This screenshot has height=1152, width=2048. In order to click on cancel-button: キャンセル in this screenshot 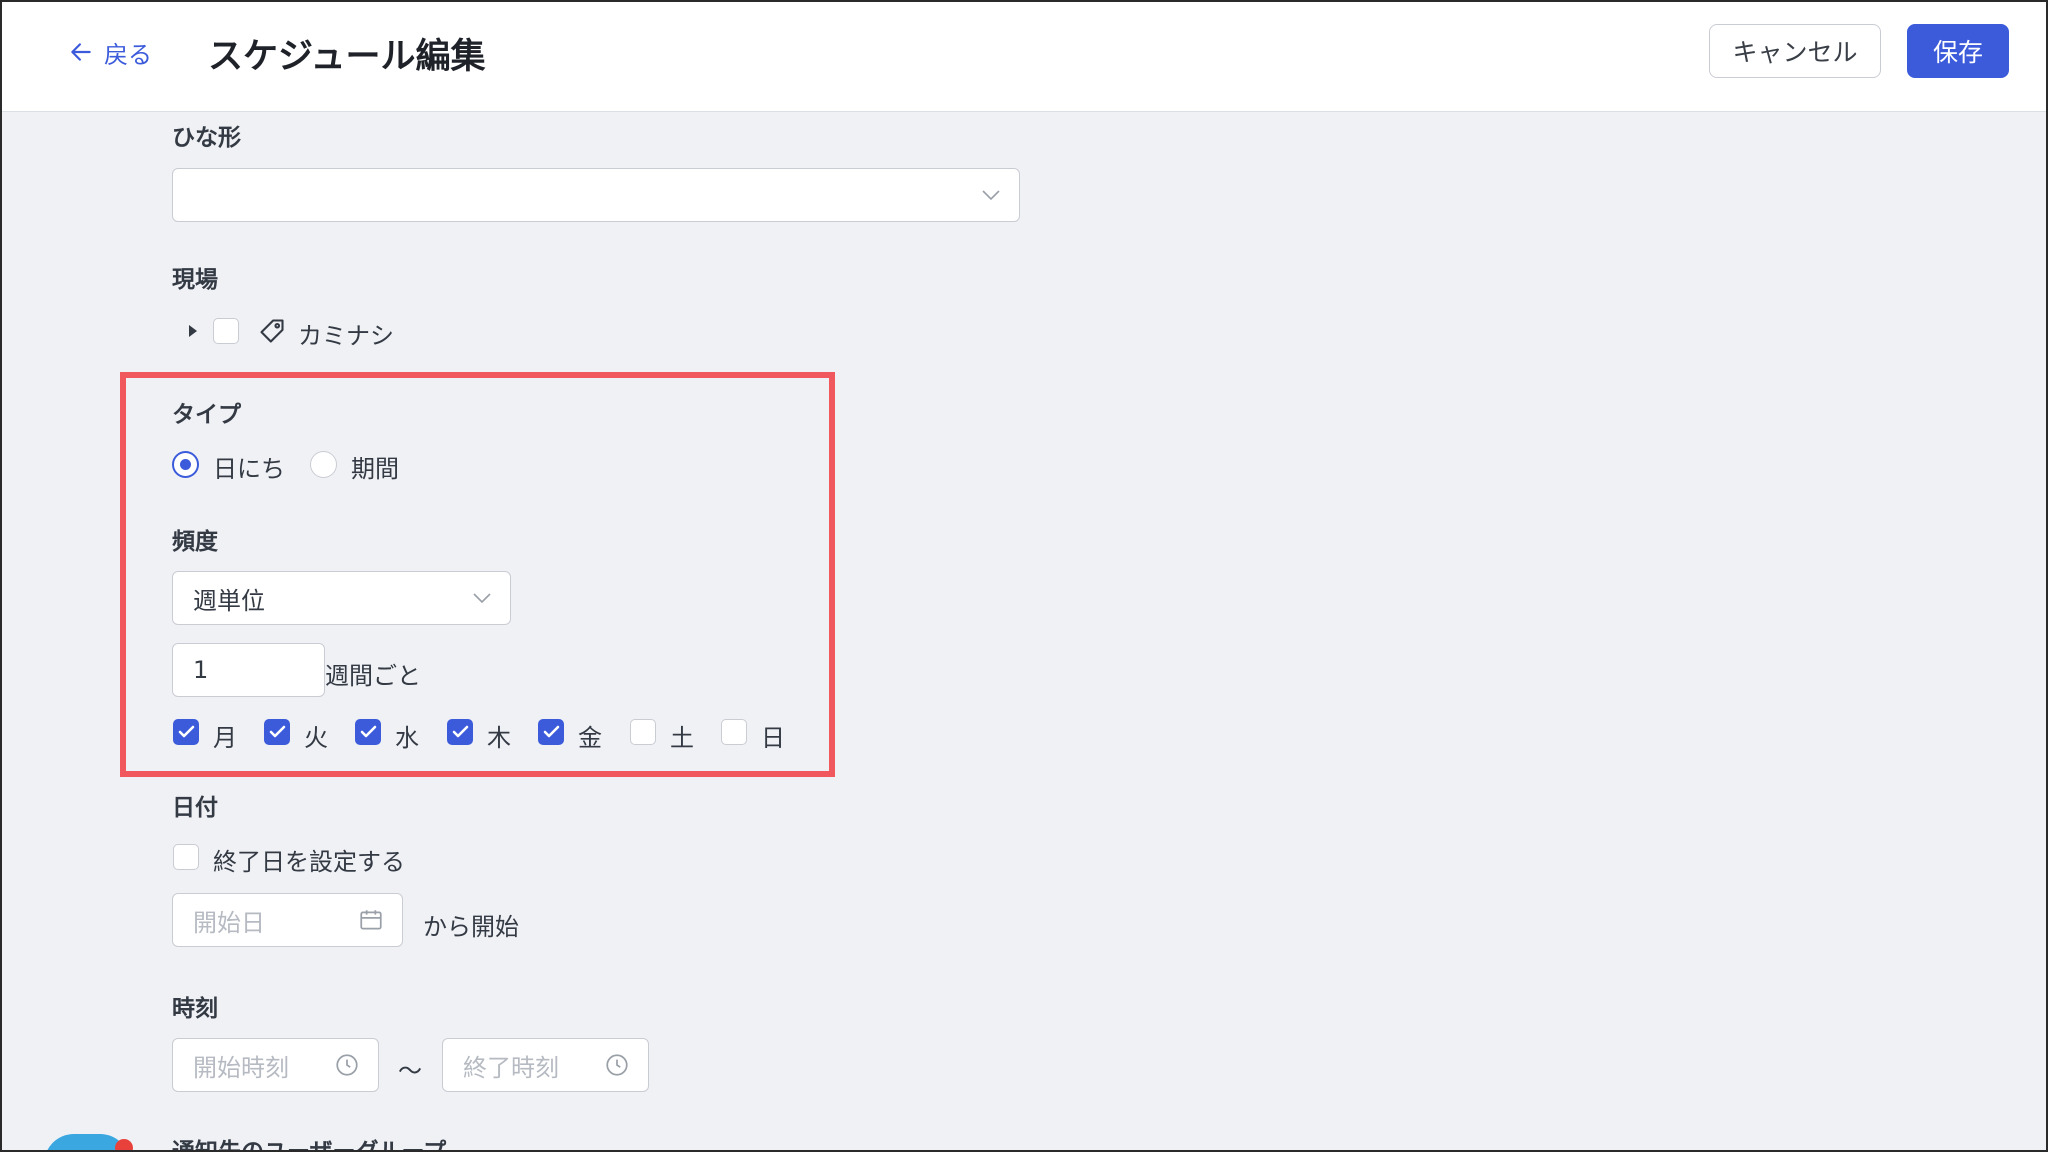, I will do `click(1795, 51)`.